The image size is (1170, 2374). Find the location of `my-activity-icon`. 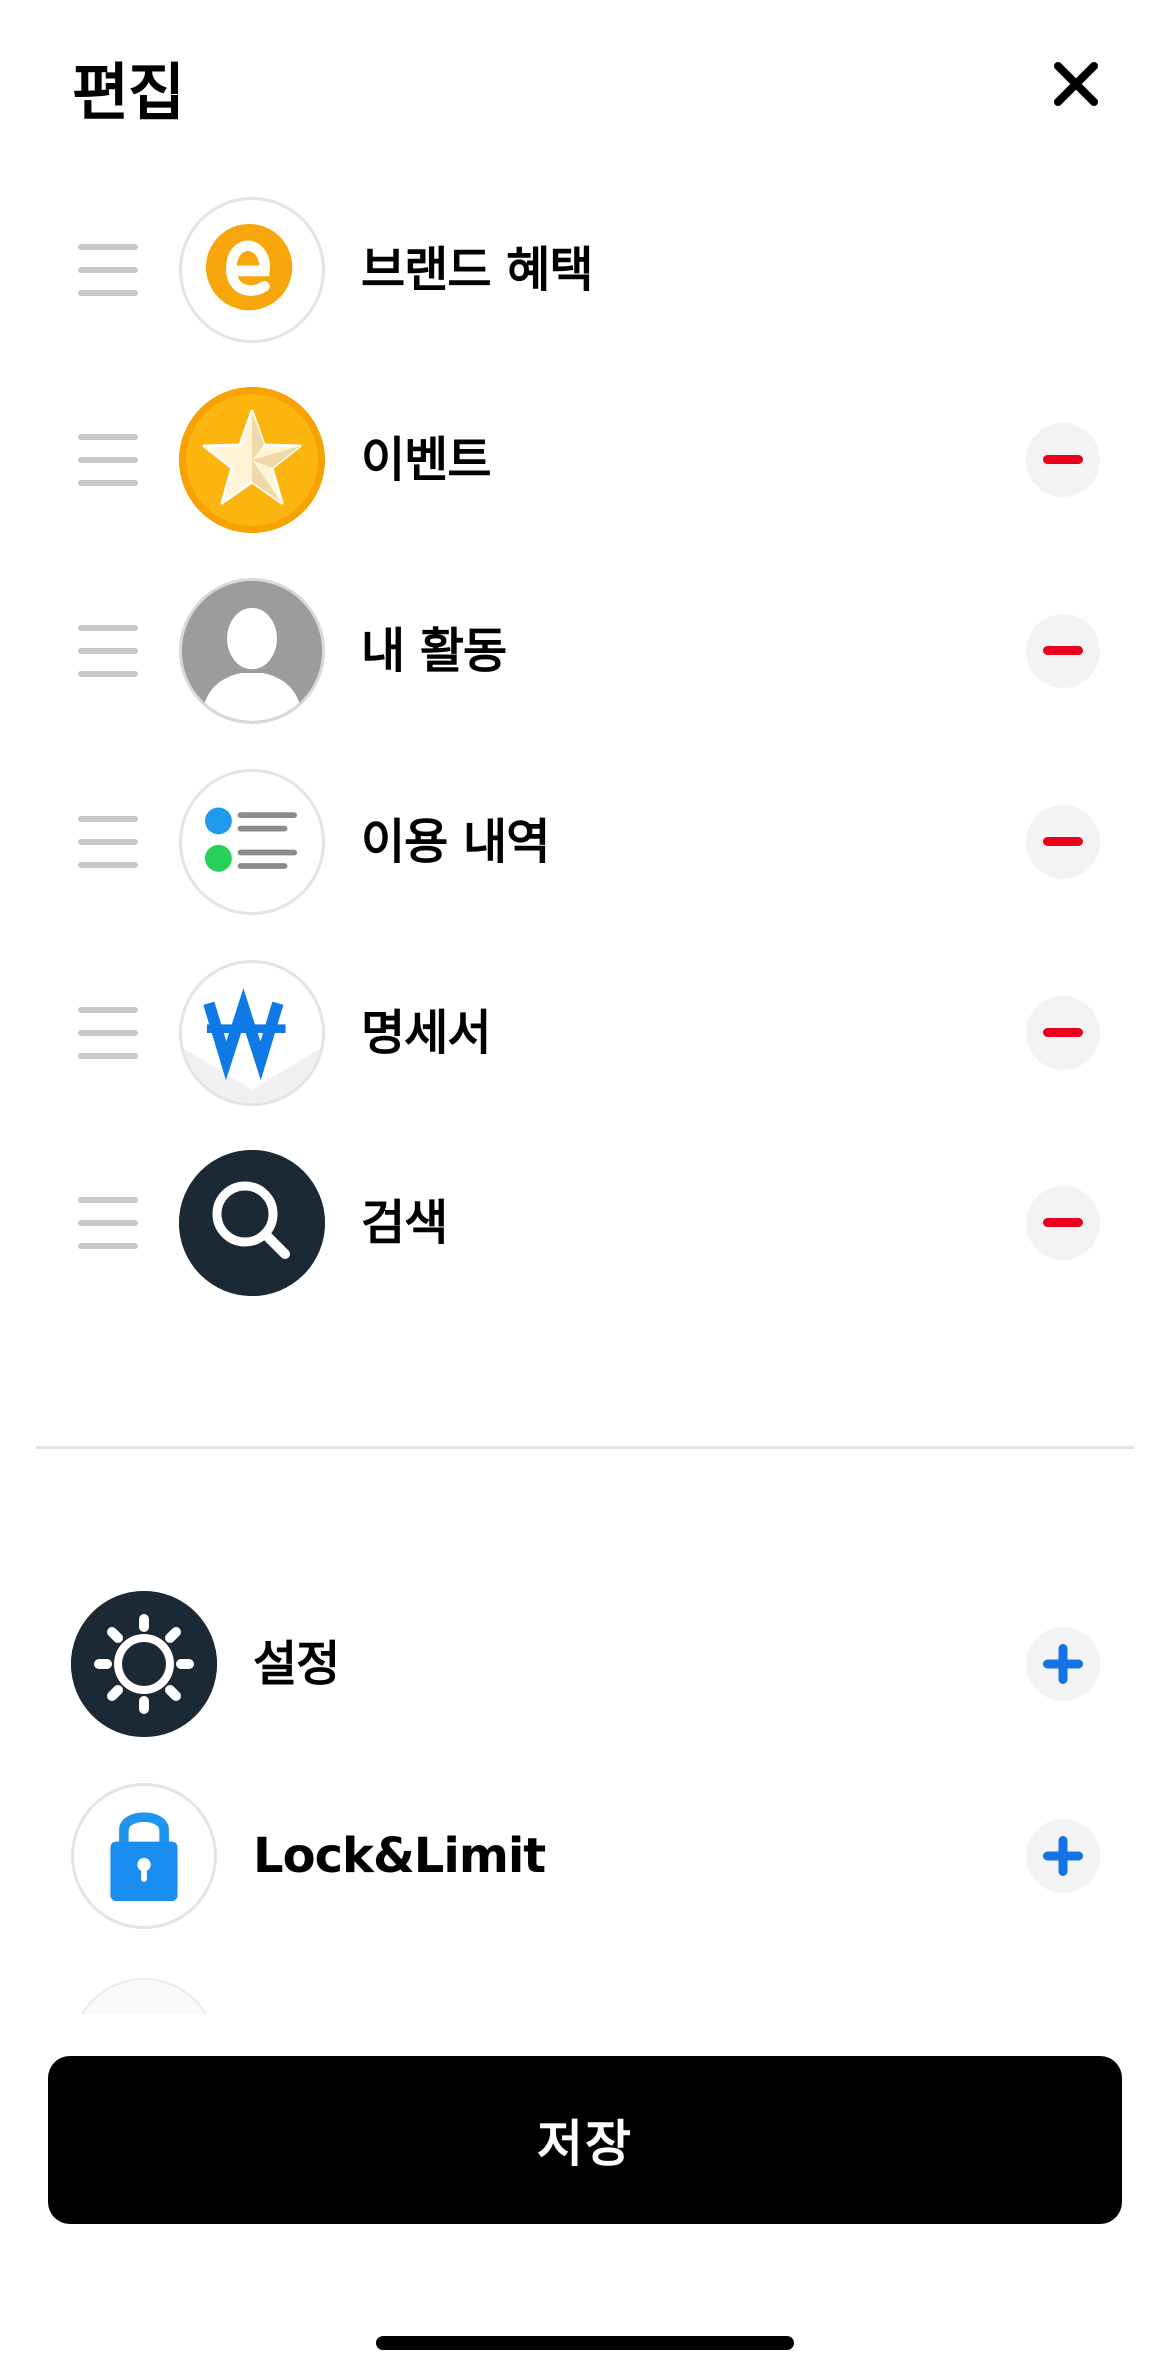

my-activity-icon is located at coordinates (252, 651).